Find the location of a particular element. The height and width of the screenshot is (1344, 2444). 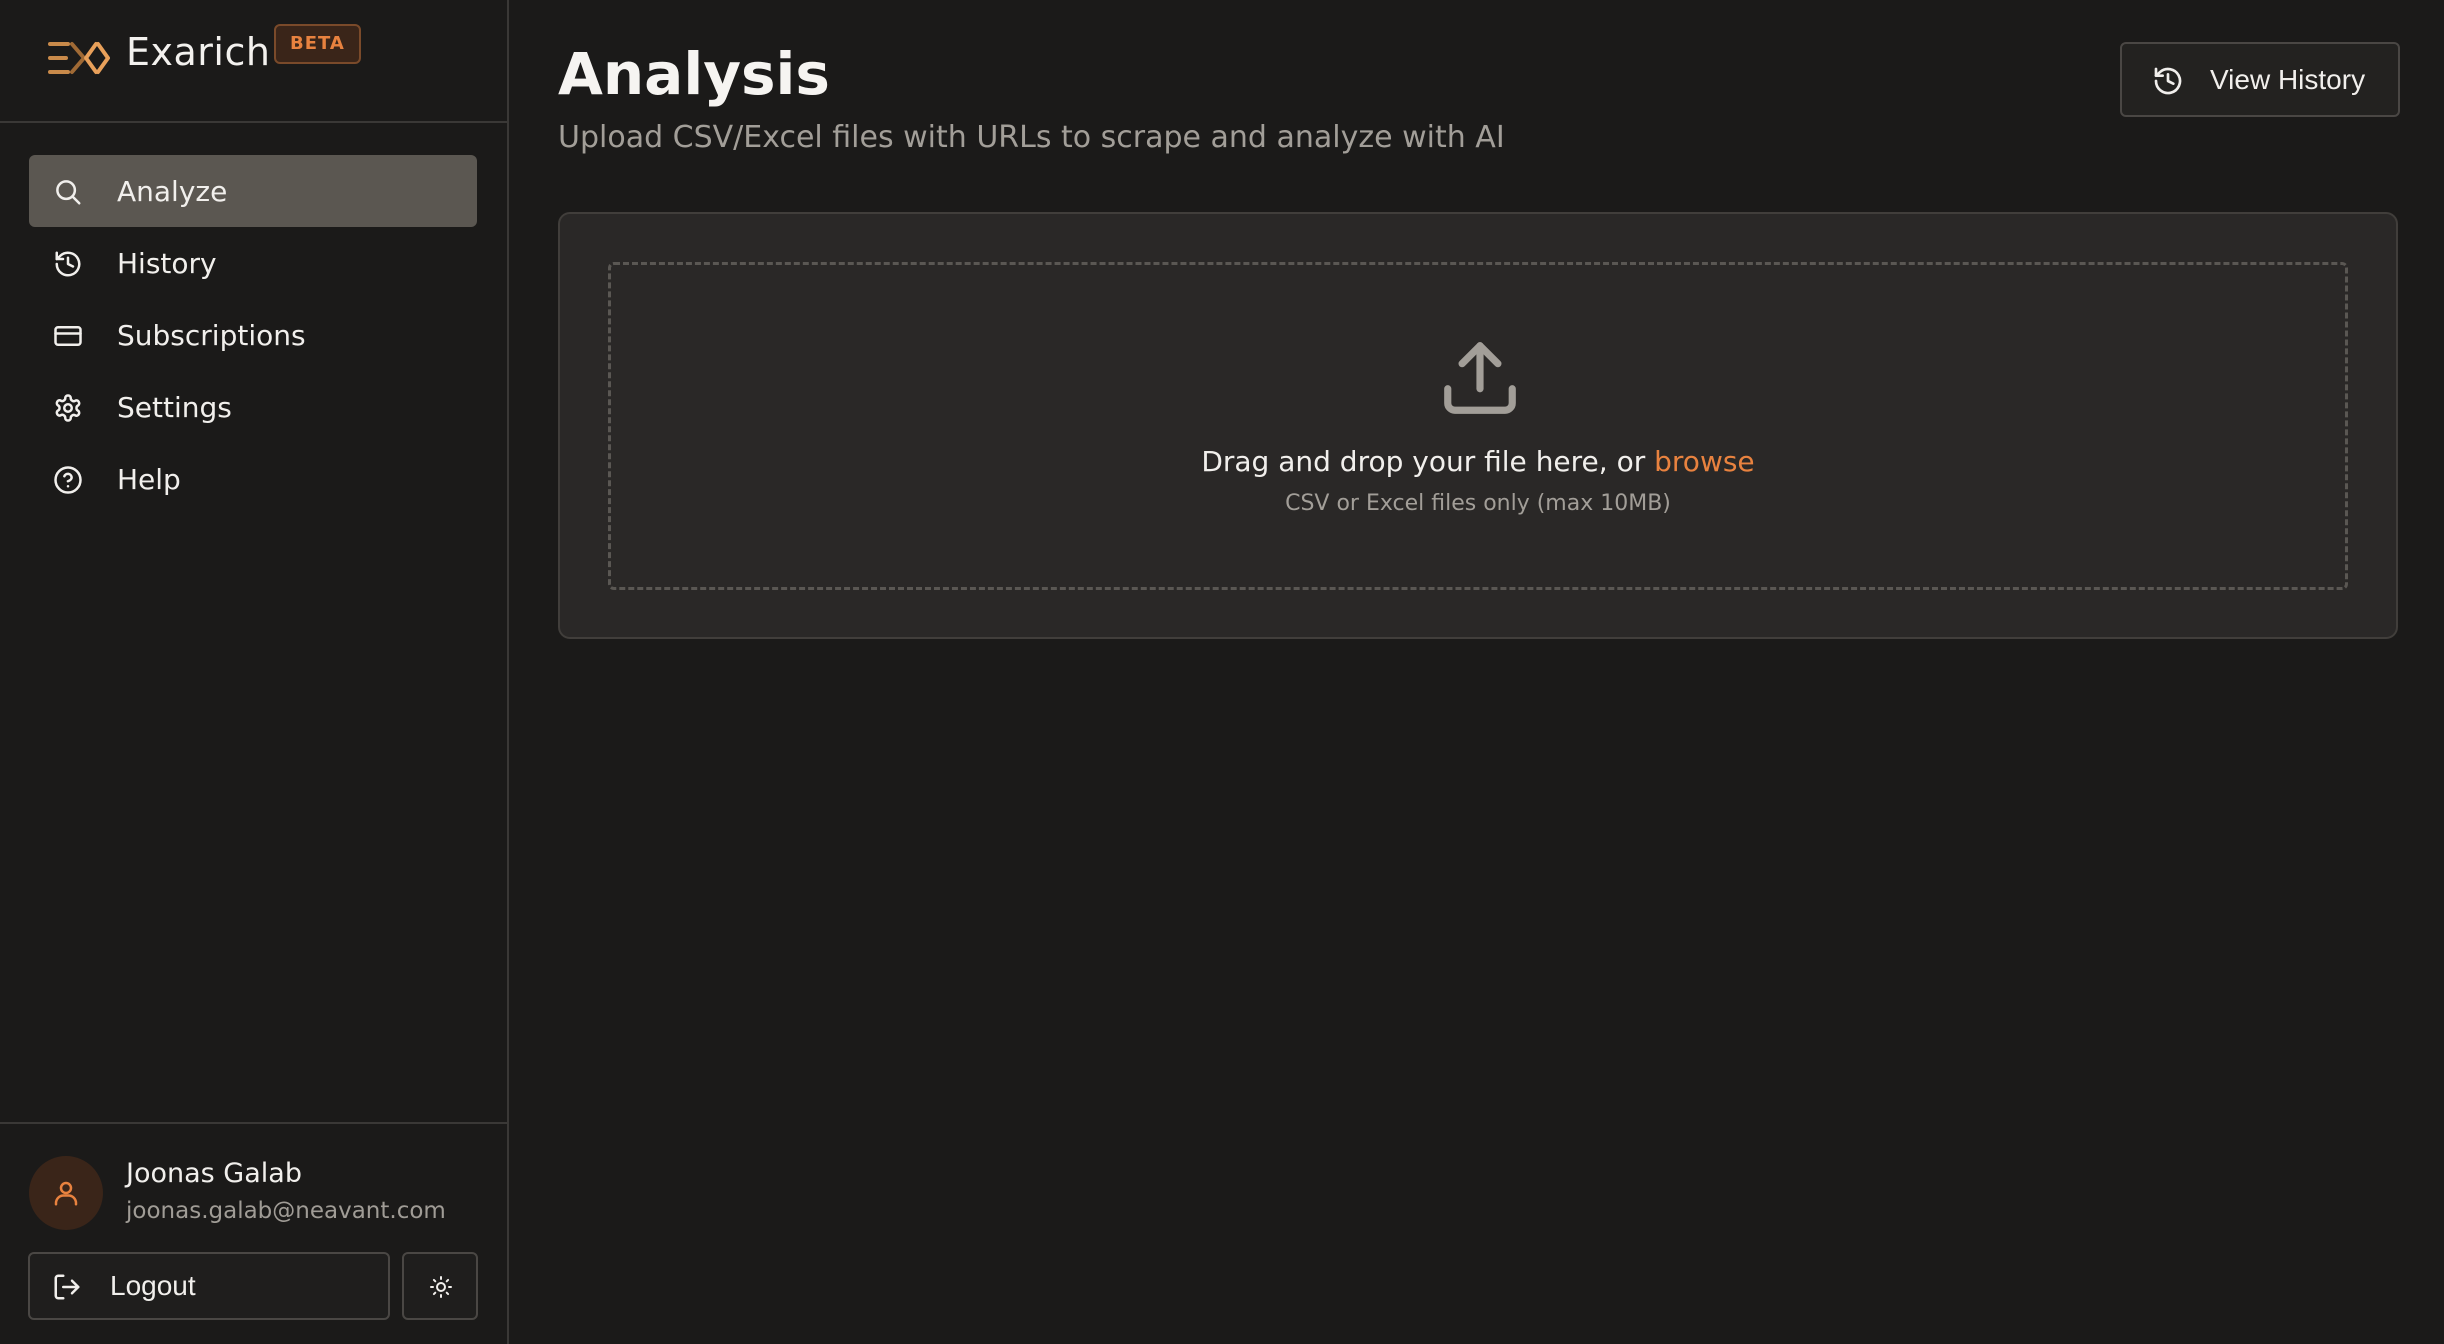

user-email: joonas.galab@neavant.com is located at coordinates (286, 1211).